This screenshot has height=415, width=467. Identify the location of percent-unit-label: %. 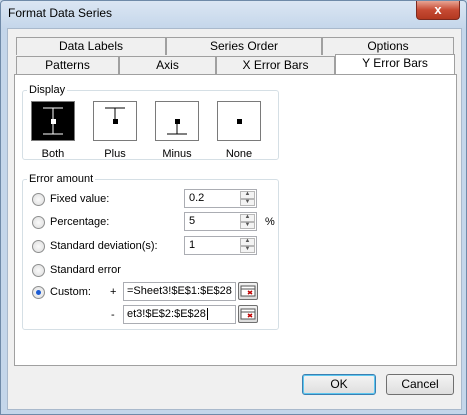
(270, 222).